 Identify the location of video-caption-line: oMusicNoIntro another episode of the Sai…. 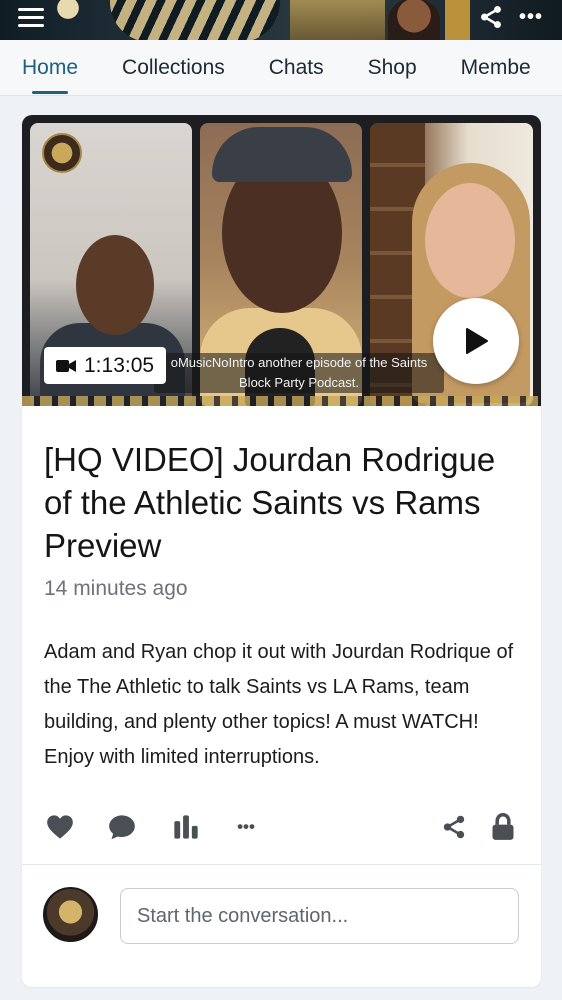
(299, 362).